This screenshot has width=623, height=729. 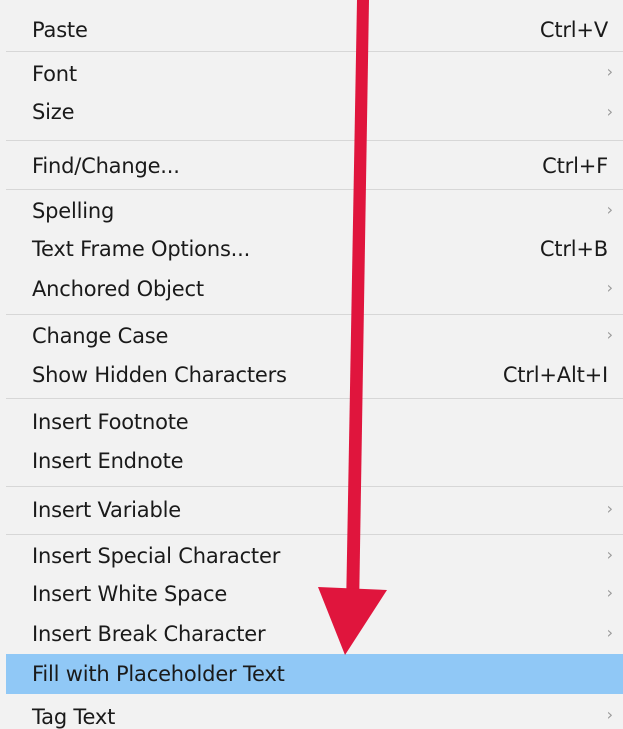 What do you see at coordinates (314, 29) in the screenshot?
I see `menu-item-paste: Paste Ctrl+V` at bounding box center [314, 29].